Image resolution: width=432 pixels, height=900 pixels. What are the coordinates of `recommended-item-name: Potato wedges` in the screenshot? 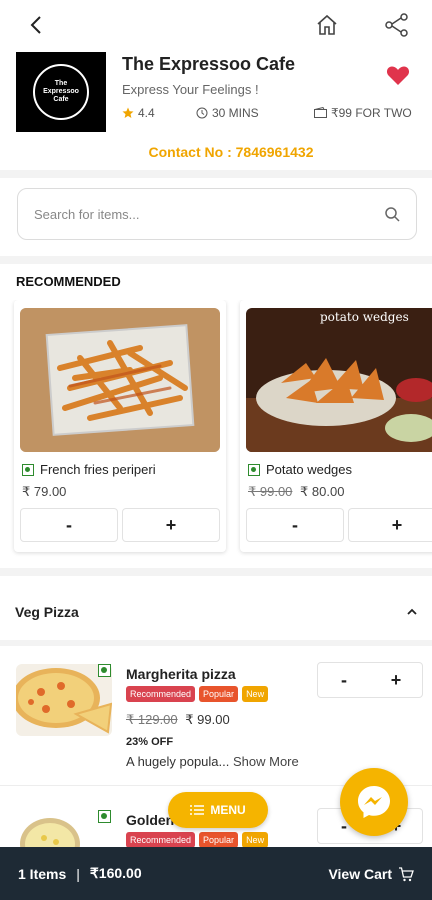 It's located at (300, 469).